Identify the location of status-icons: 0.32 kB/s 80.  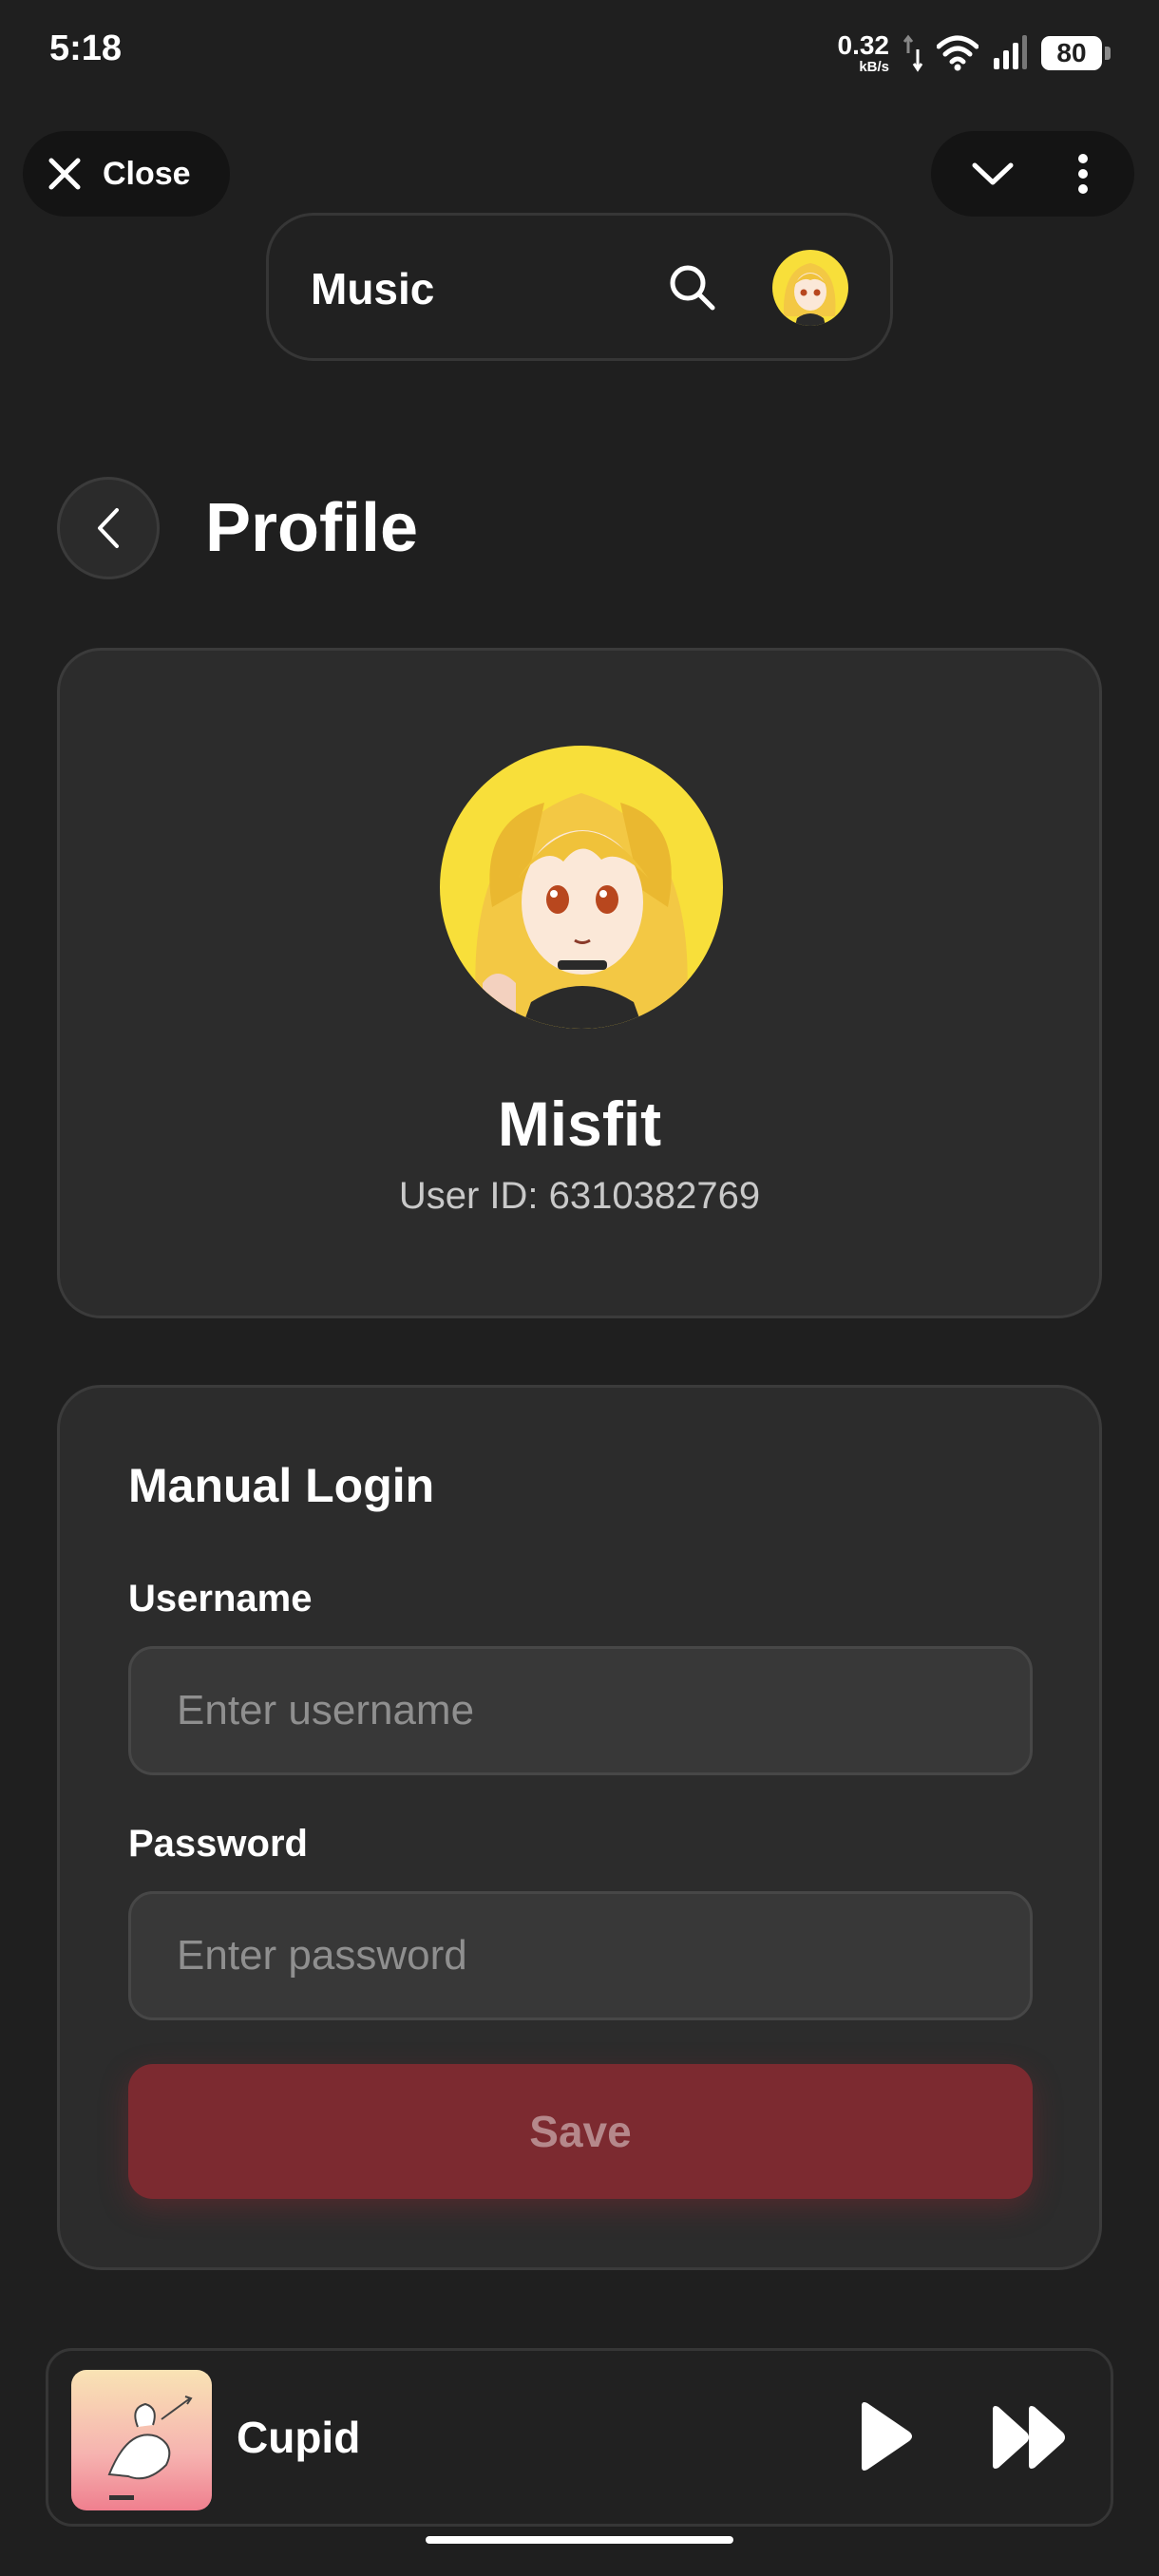
(974, 53).